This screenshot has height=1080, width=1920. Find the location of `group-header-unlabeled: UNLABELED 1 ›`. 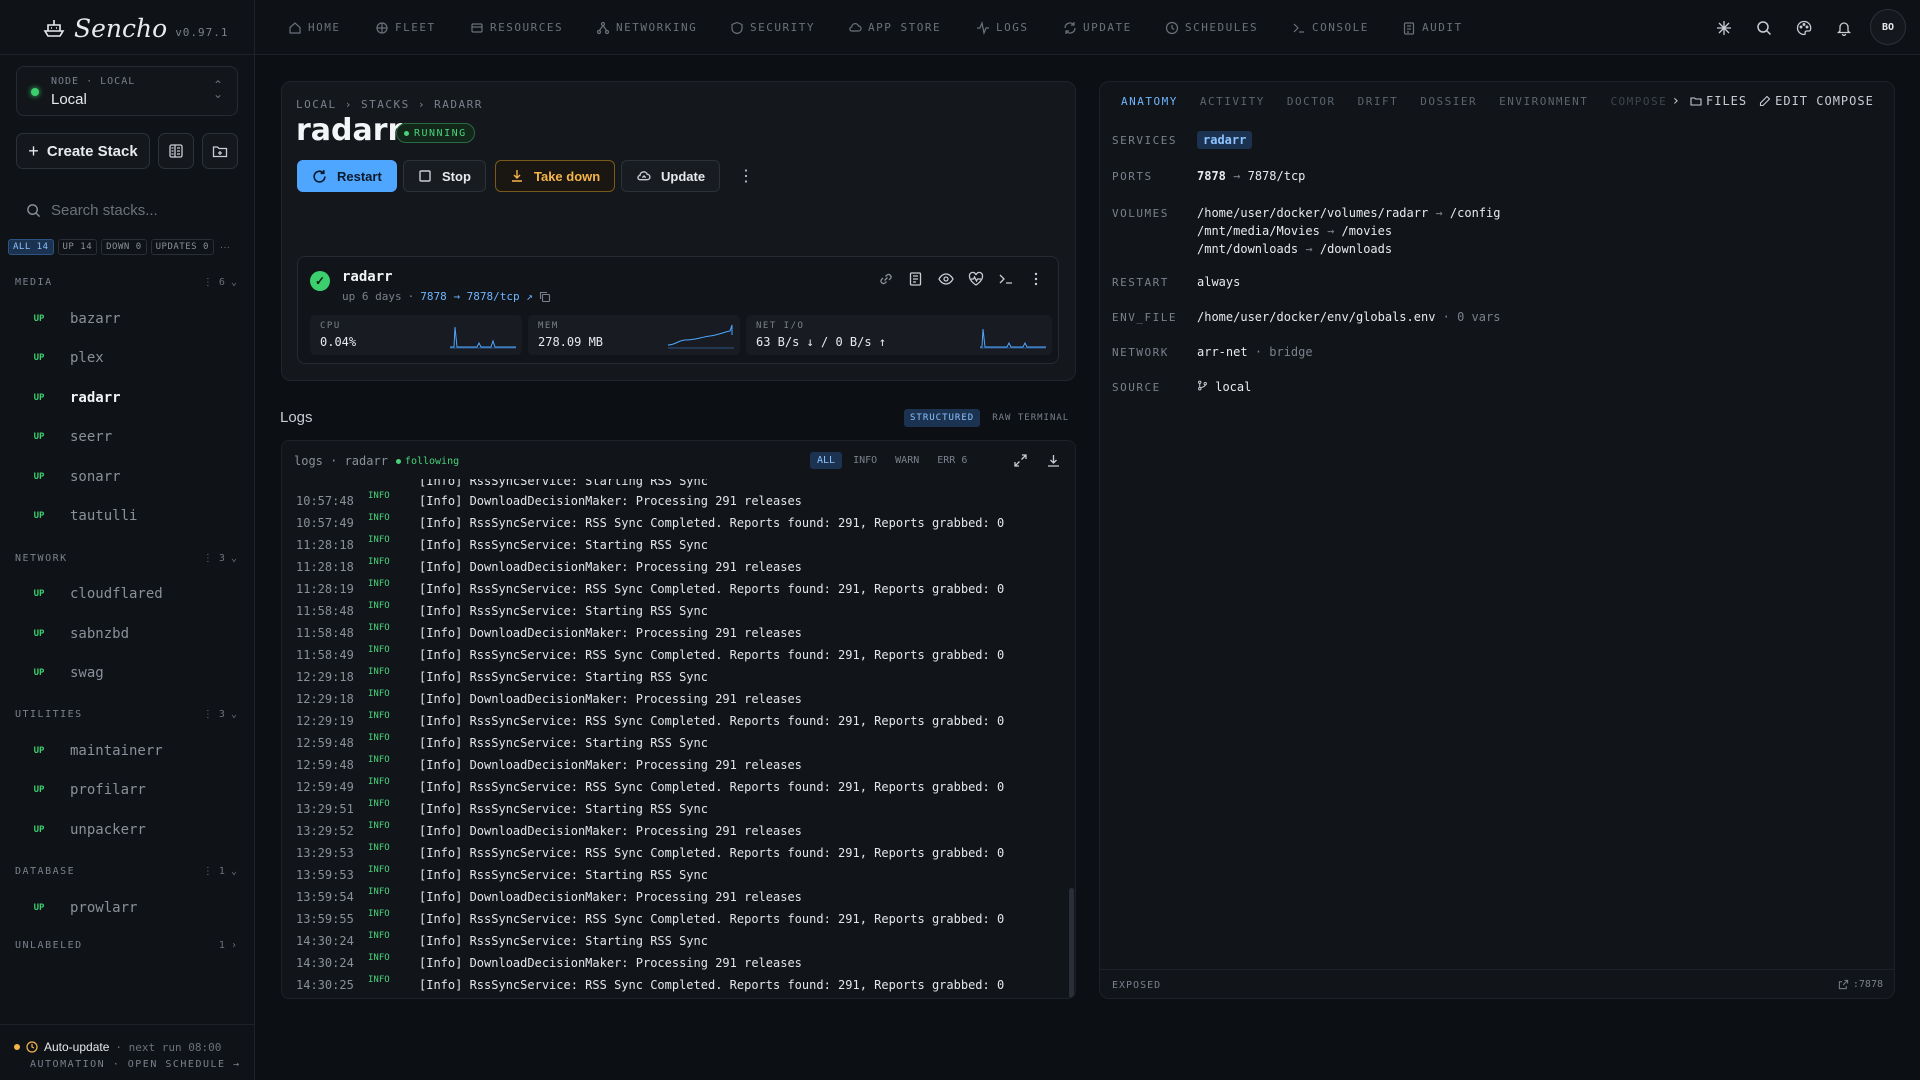

group-header-unlabeled: UNLABELED 1 › is located at coordinates (126, 945).